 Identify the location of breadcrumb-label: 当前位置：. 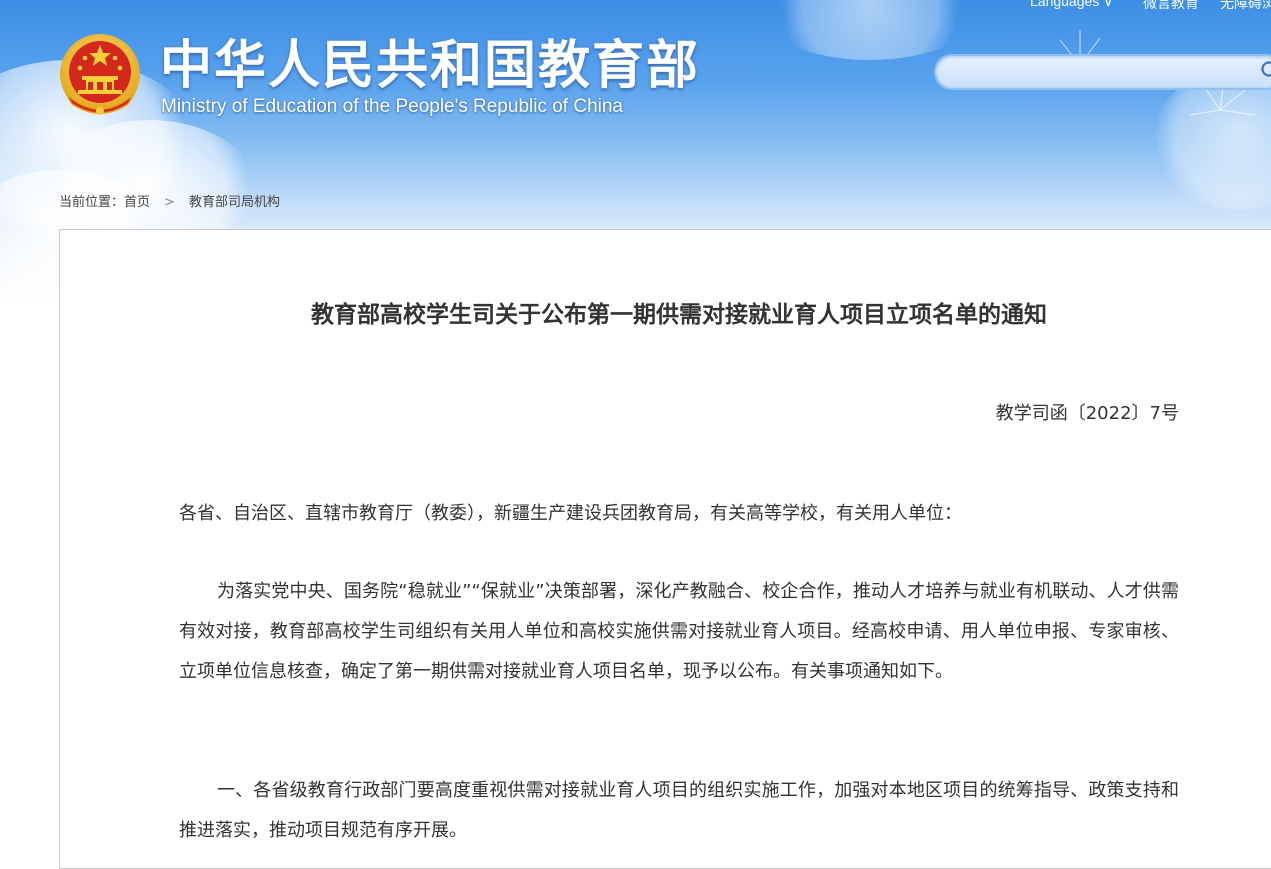
(91, 203).